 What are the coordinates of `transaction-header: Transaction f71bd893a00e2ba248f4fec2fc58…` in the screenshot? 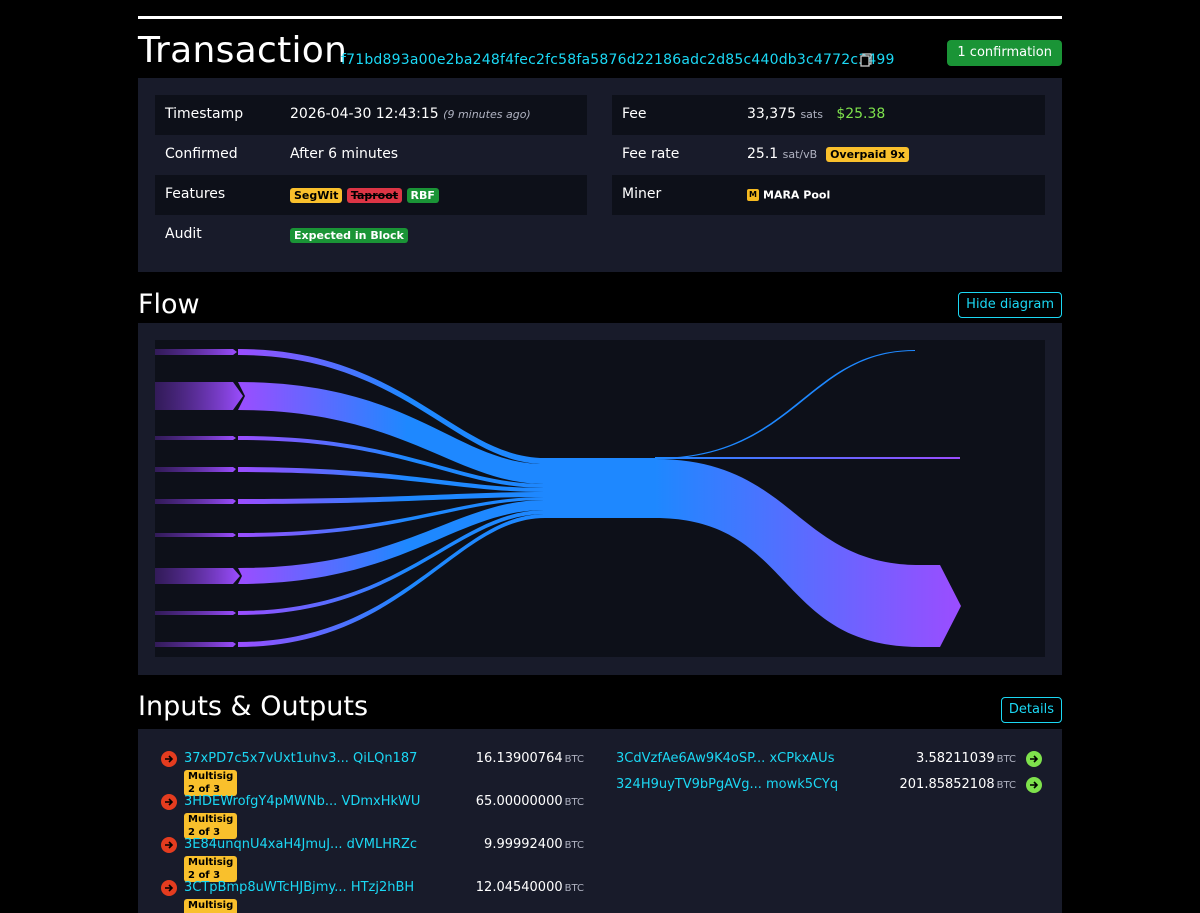 It's located at (600, 52).